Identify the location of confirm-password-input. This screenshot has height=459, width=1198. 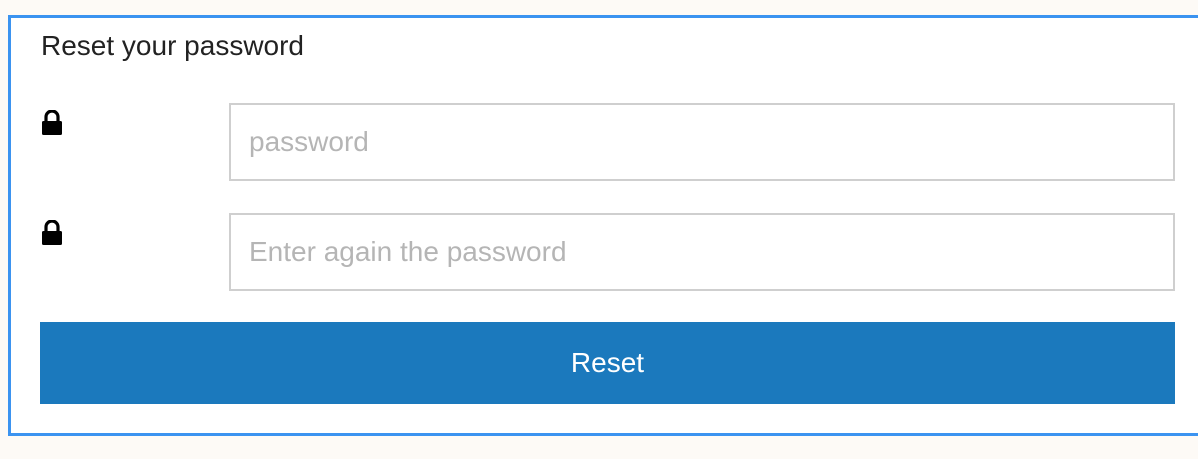
(702, 252).